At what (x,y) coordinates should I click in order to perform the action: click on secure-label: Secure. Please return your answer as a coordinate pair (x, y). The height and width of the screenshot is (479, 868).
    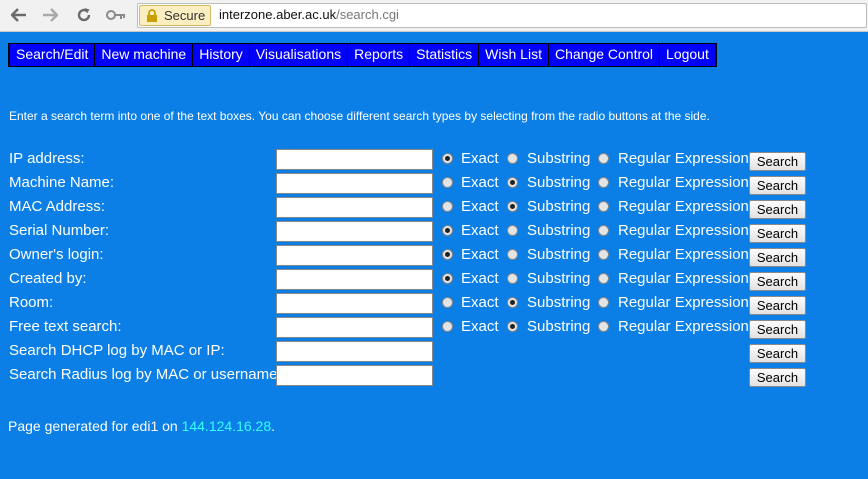
    Looking at the image, I should click on (185, 15).